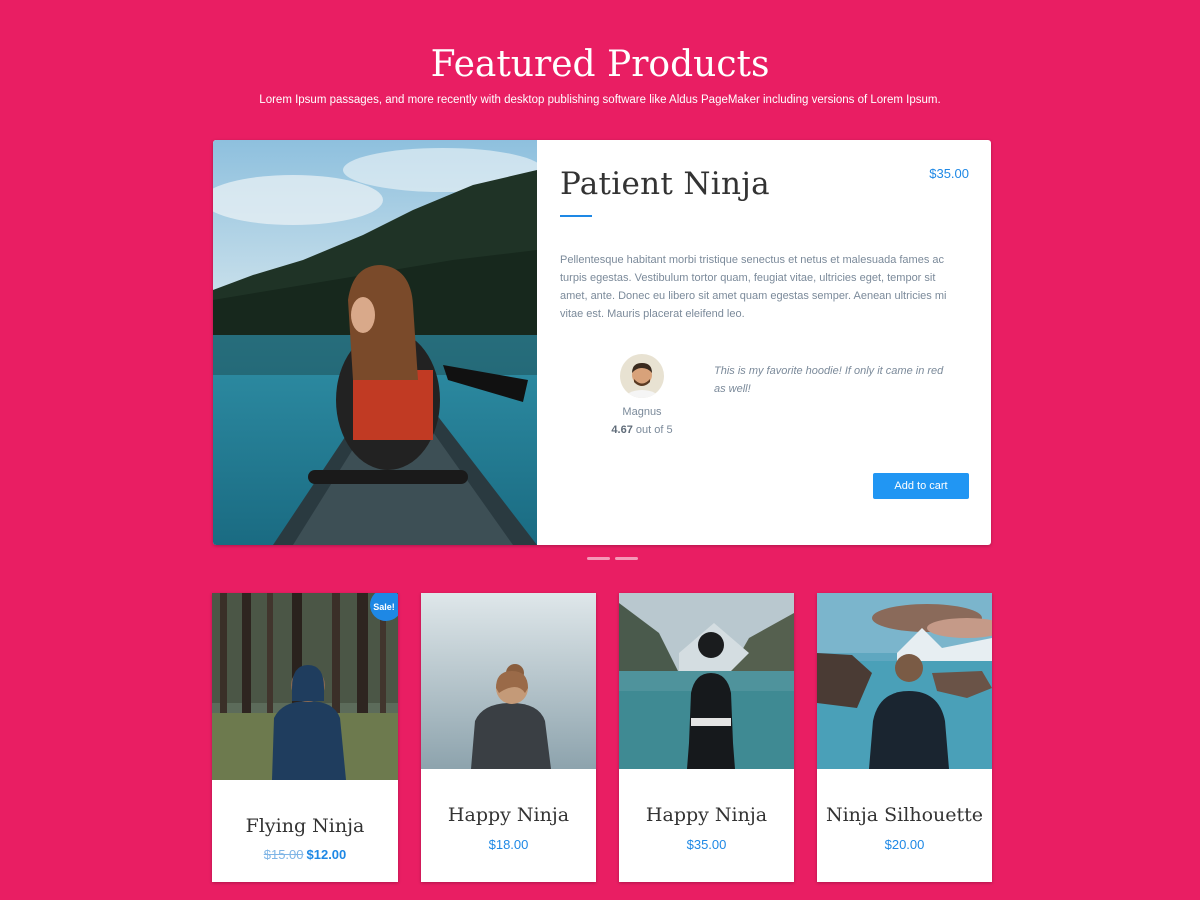  Describe the element at coordinates (600, 64) in the screenshot. I see `section-title: Featured Products` at that location.